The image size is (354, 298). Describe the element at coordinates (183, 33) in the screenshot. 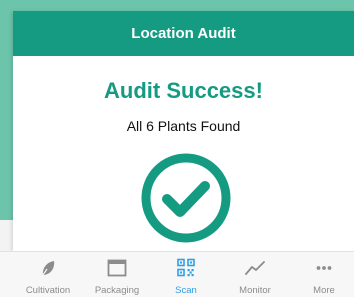

I see `modal-title: Location Audit` at that location.